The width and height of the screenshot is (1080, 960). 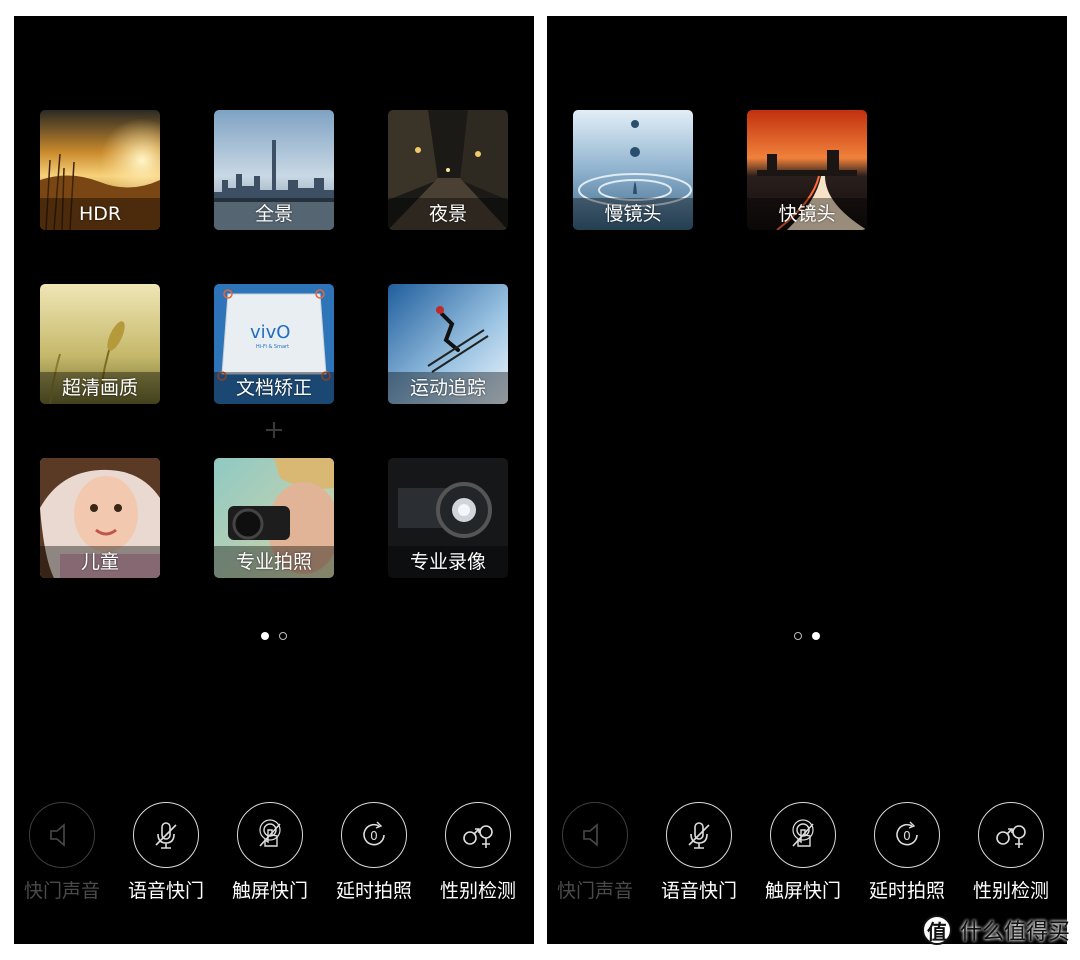 What do you see at coordinates (447, 562) in the screenshot?
I see `mode-label: 专业录像` at bounding box center [447, 562].